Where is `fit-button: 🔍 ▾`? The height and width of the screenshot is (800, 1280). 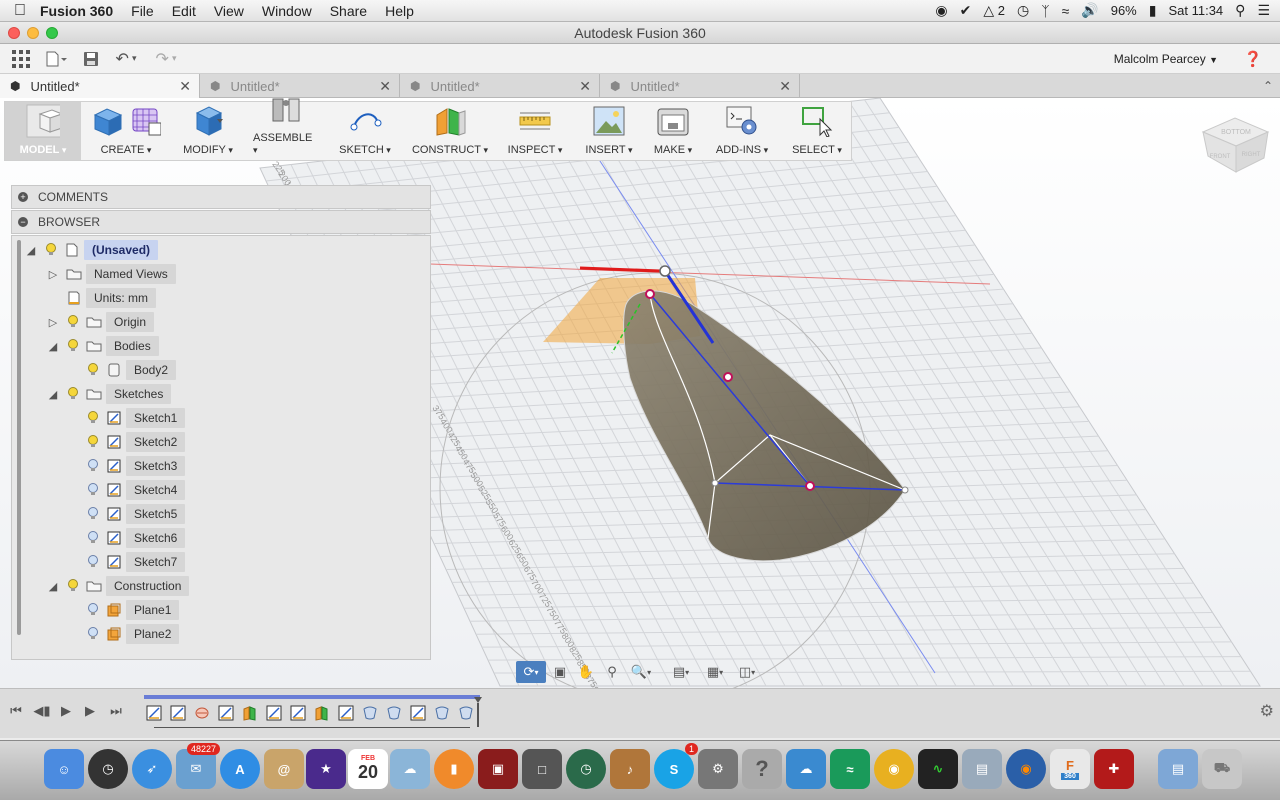 fit-button: 🔍 ▾ is located at coordinates (641, 672).